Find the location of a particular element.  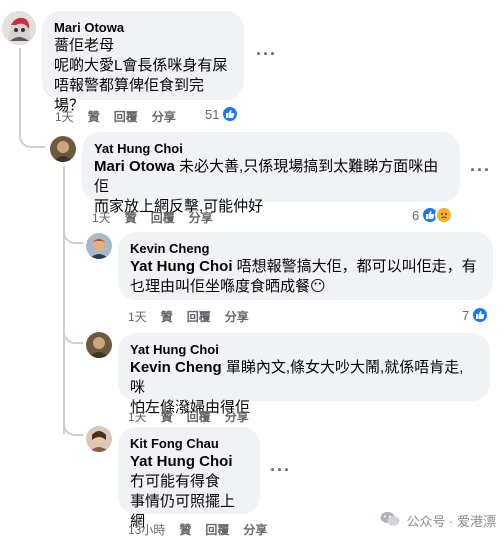

reaction-count: 7 is located at coordinates (466, 315).